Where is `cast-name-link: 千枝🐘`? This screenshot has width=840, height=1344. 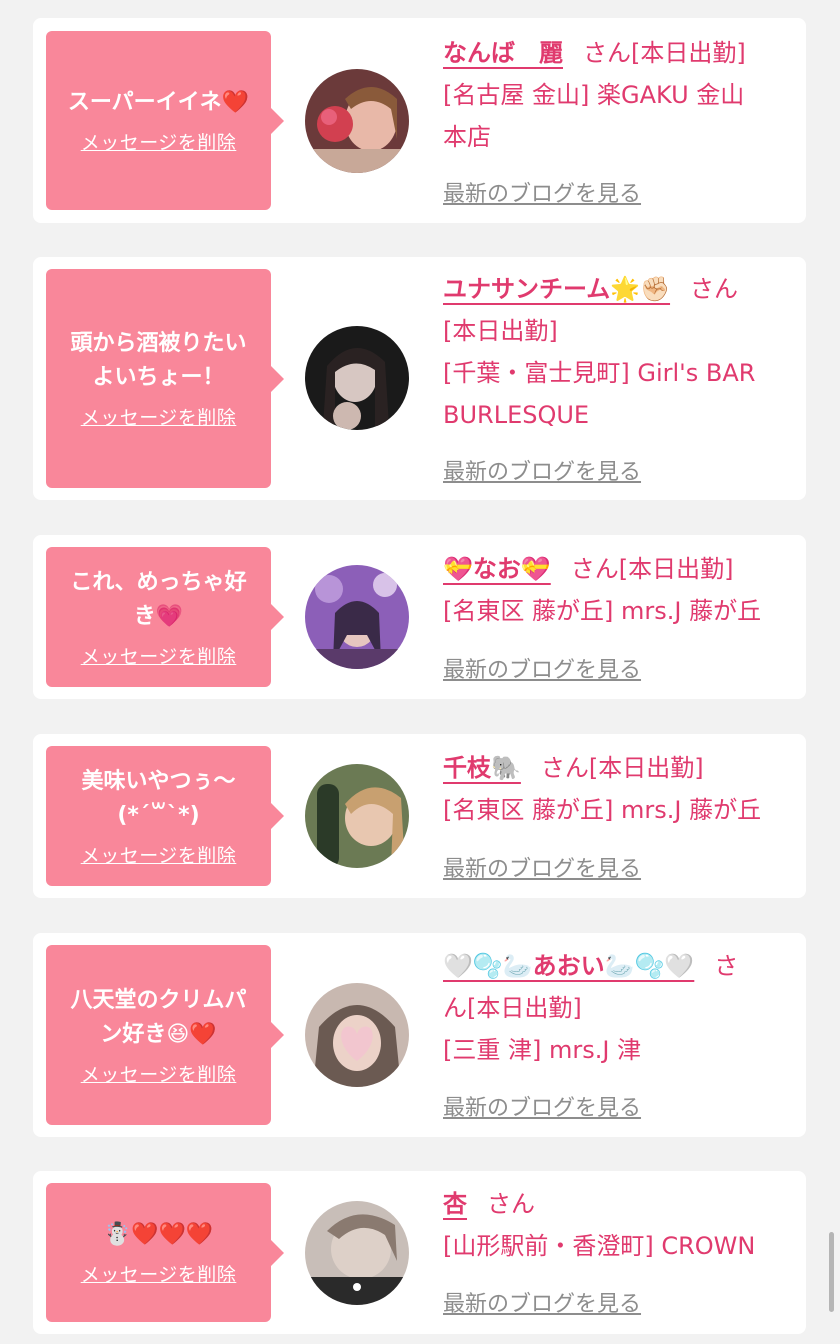 cast-name-link: 千枝🐘 is located at coordinates (482, 768).